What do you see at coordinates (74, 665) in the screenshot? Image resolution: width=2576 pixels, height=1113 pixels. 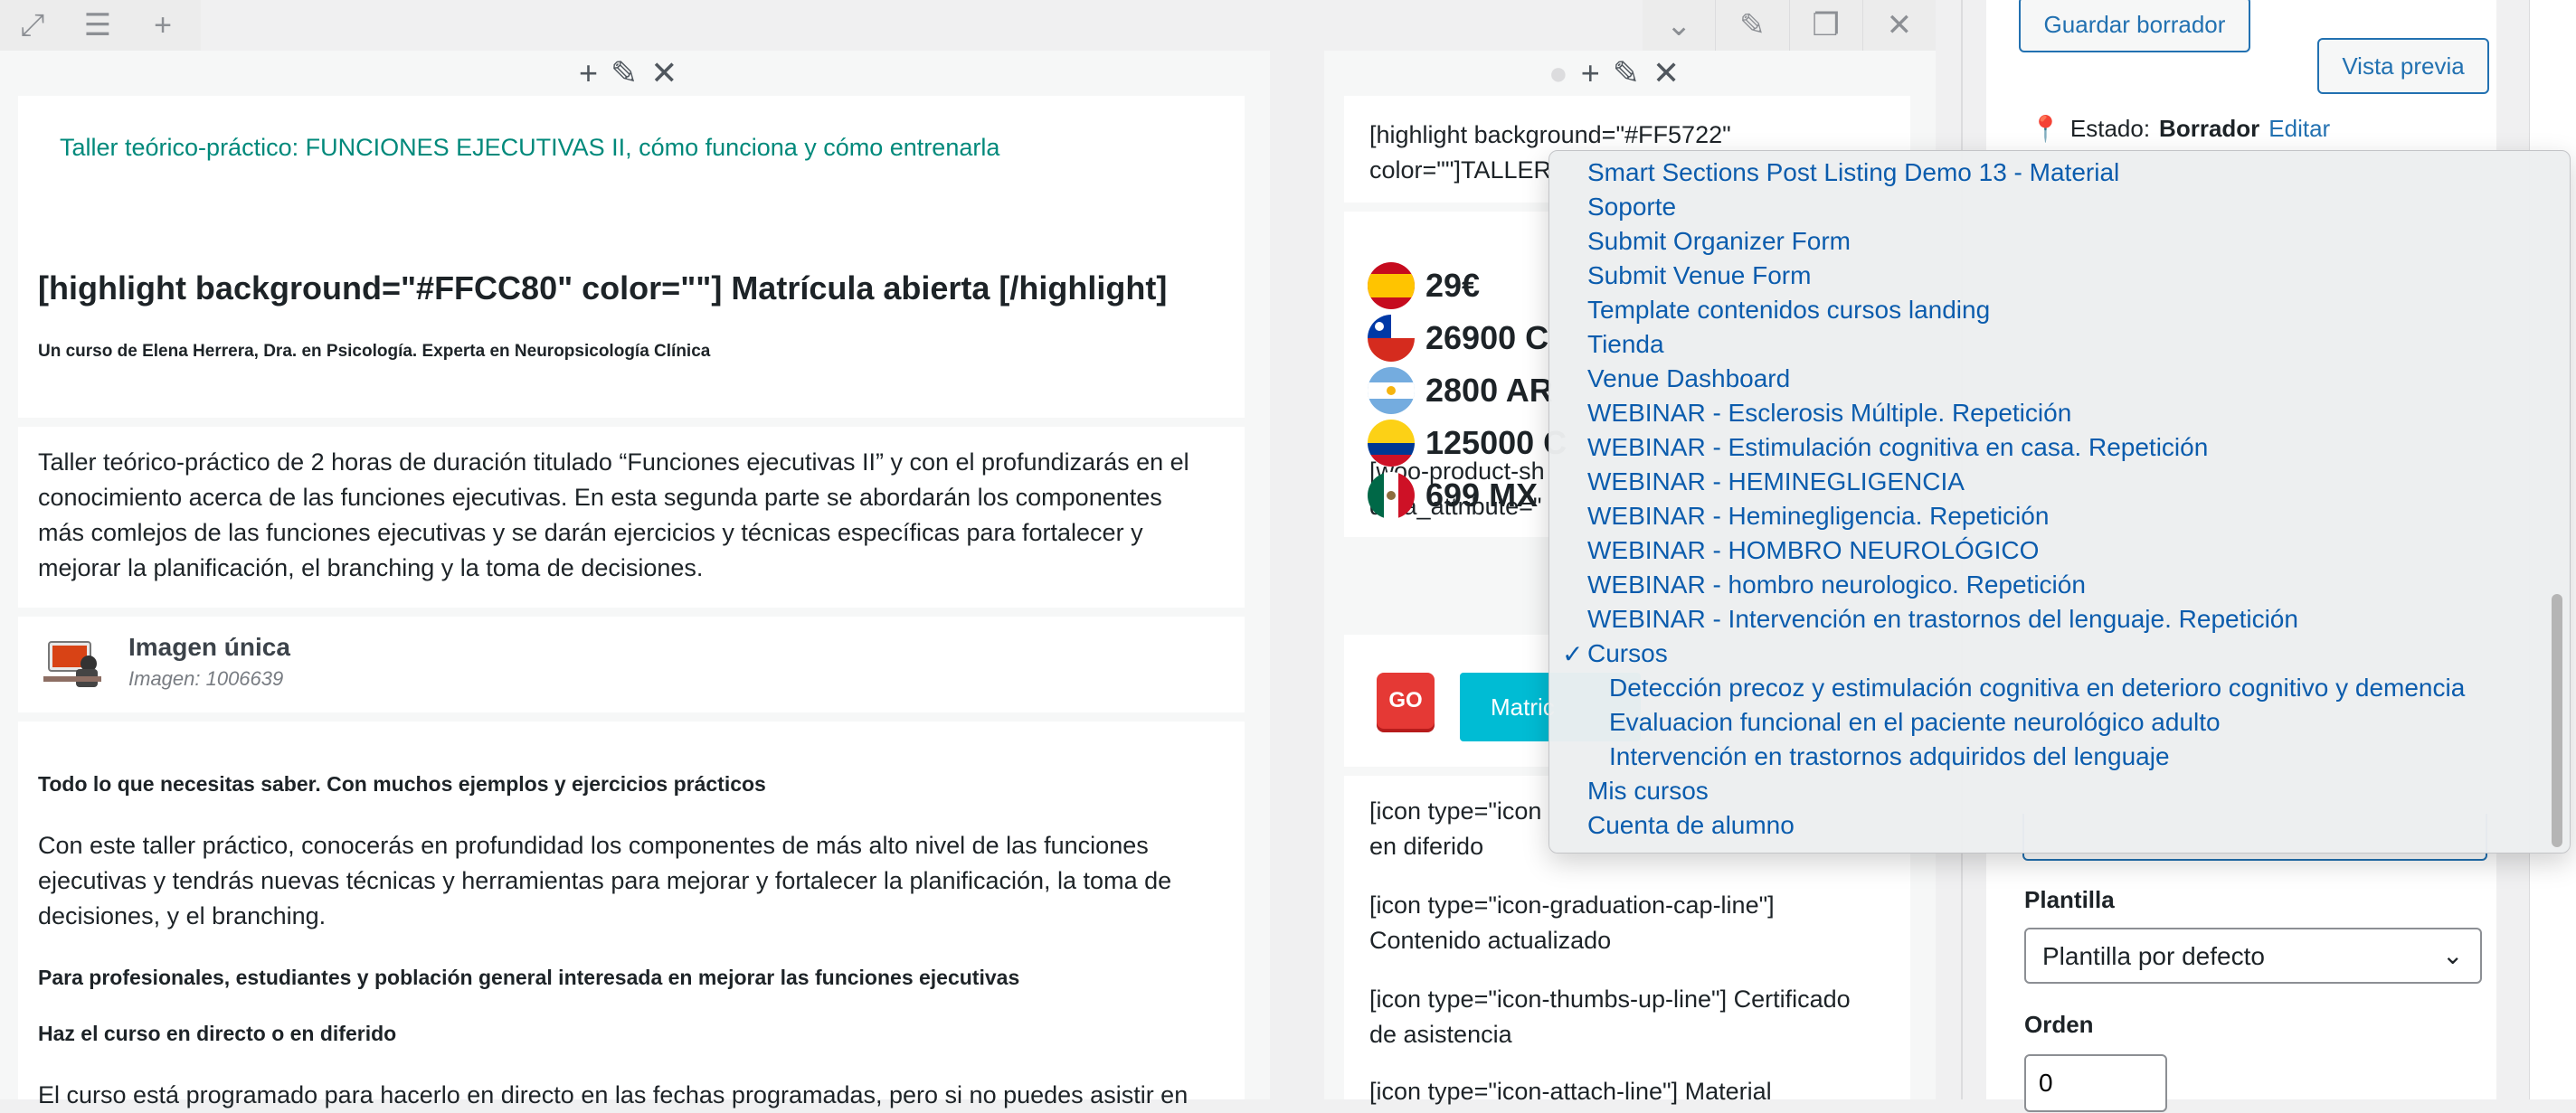 I see `image-thumbnail` at bounding box center [74, 665].